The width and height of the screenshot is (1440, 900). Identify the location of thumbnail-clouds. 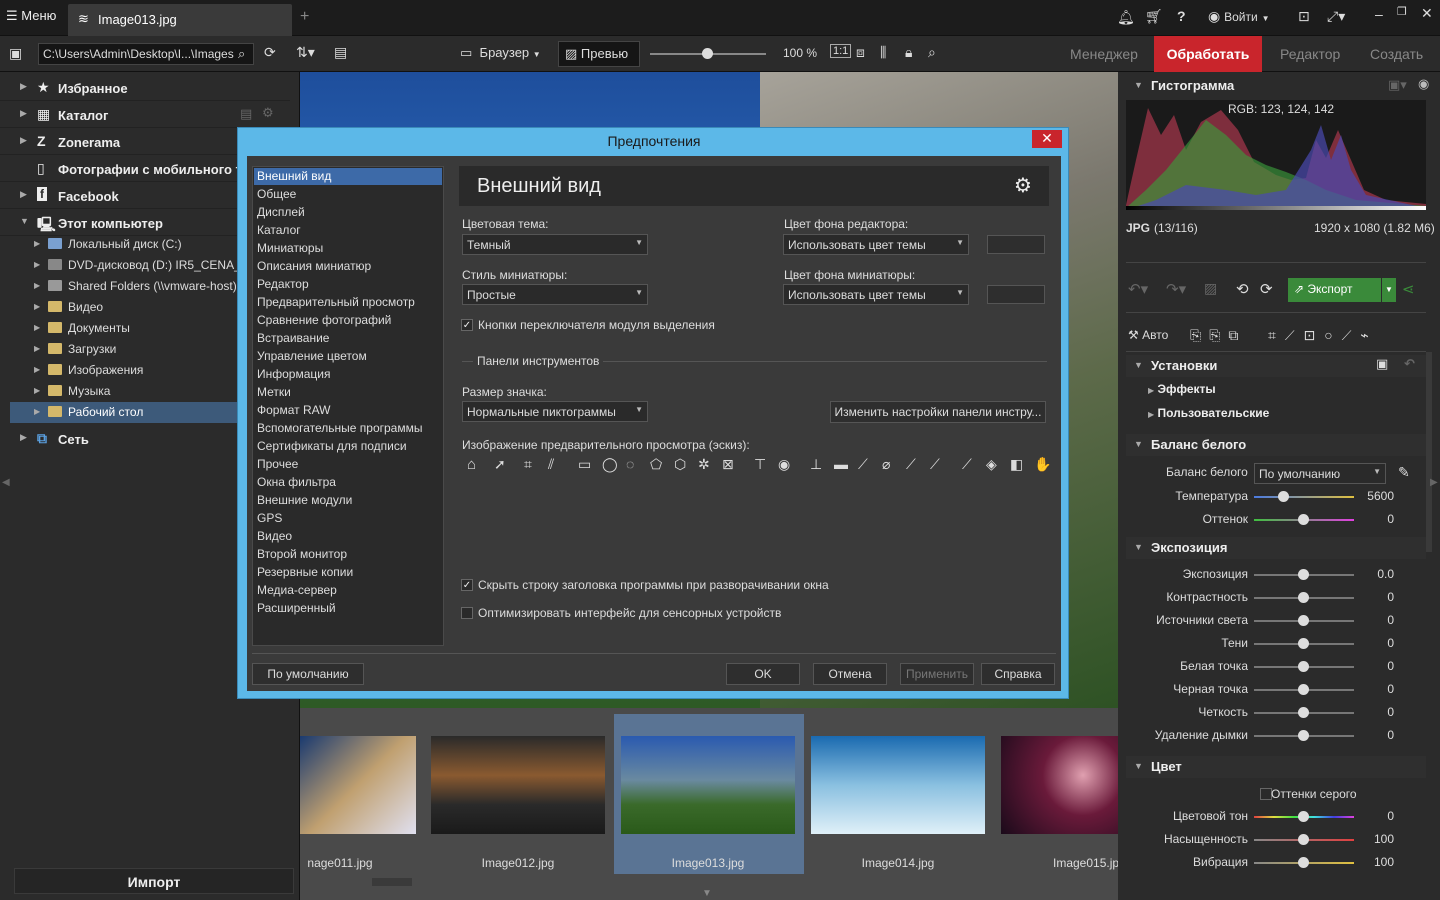
(898, 785).